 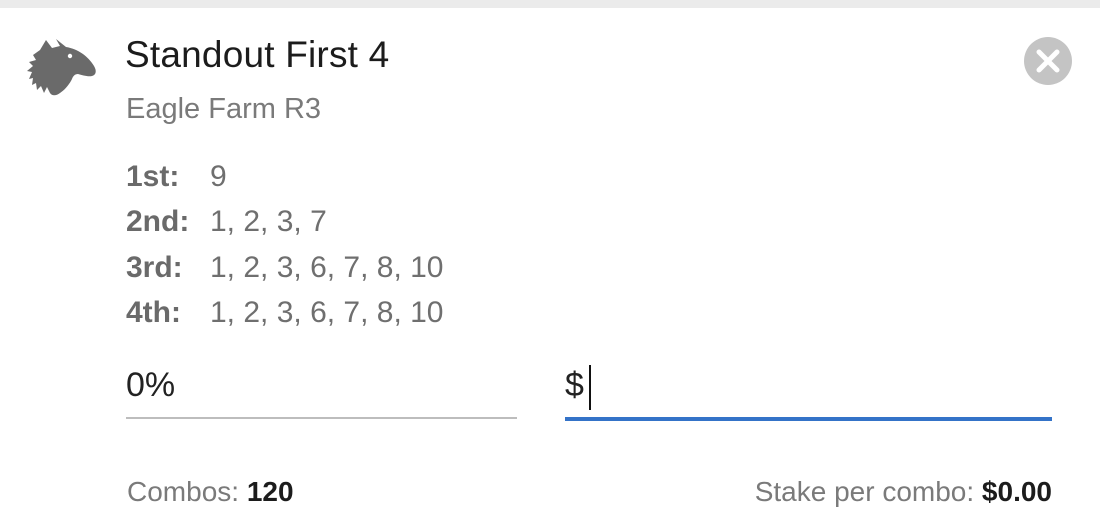 I want to click on runner-numbers: 1, 2, 3, 7, so click(x=268, y=222).